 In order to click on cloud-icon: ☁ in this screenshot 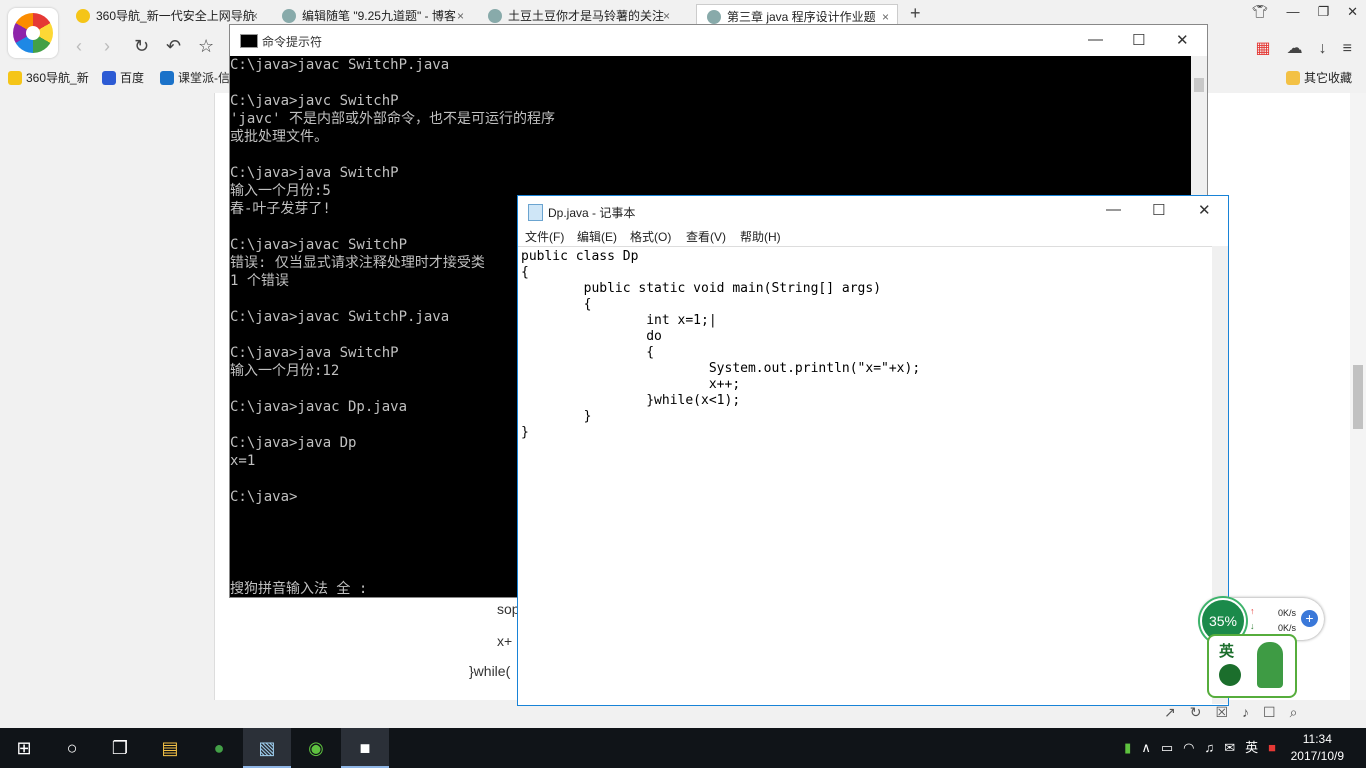, I will do `click(1295, 48)`.